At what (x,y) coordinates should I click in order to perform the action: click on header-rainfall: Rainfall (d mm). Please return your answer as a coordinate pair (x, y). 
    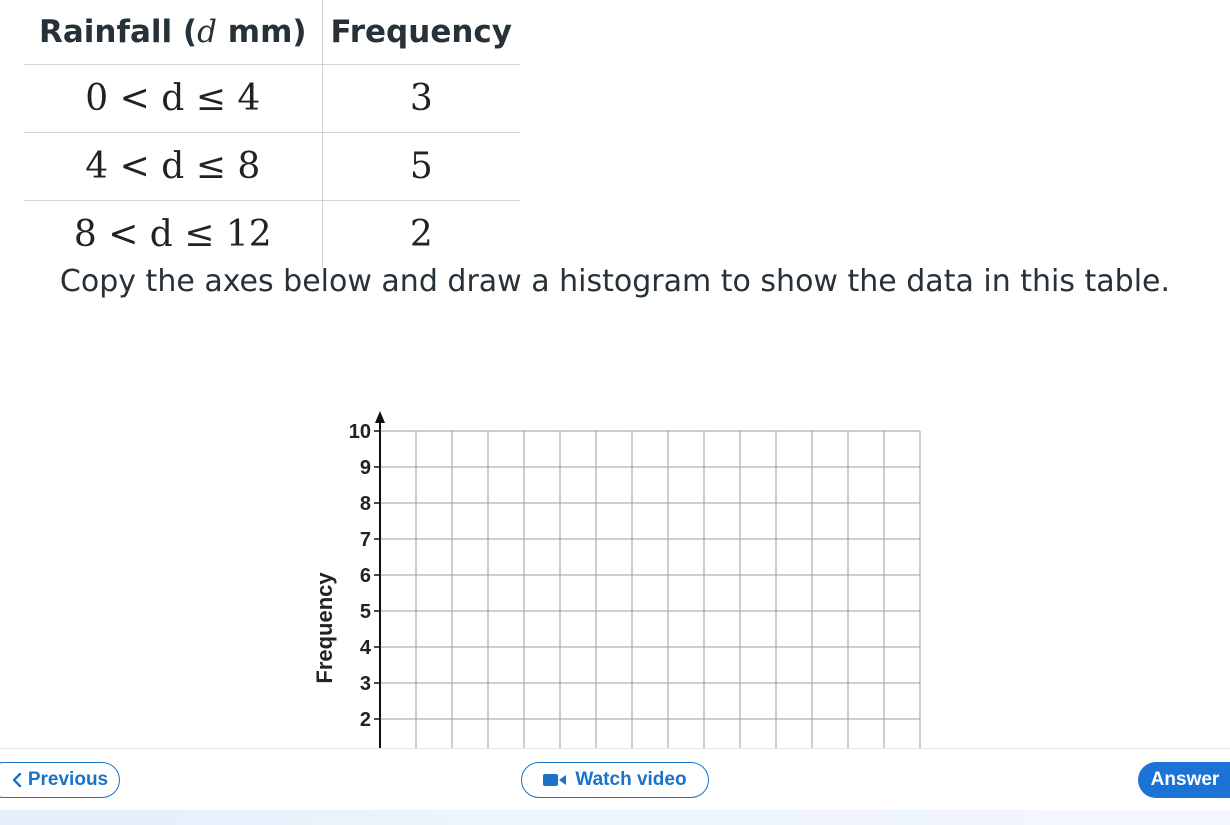
    Looking at the image, I should click on (173, 32).